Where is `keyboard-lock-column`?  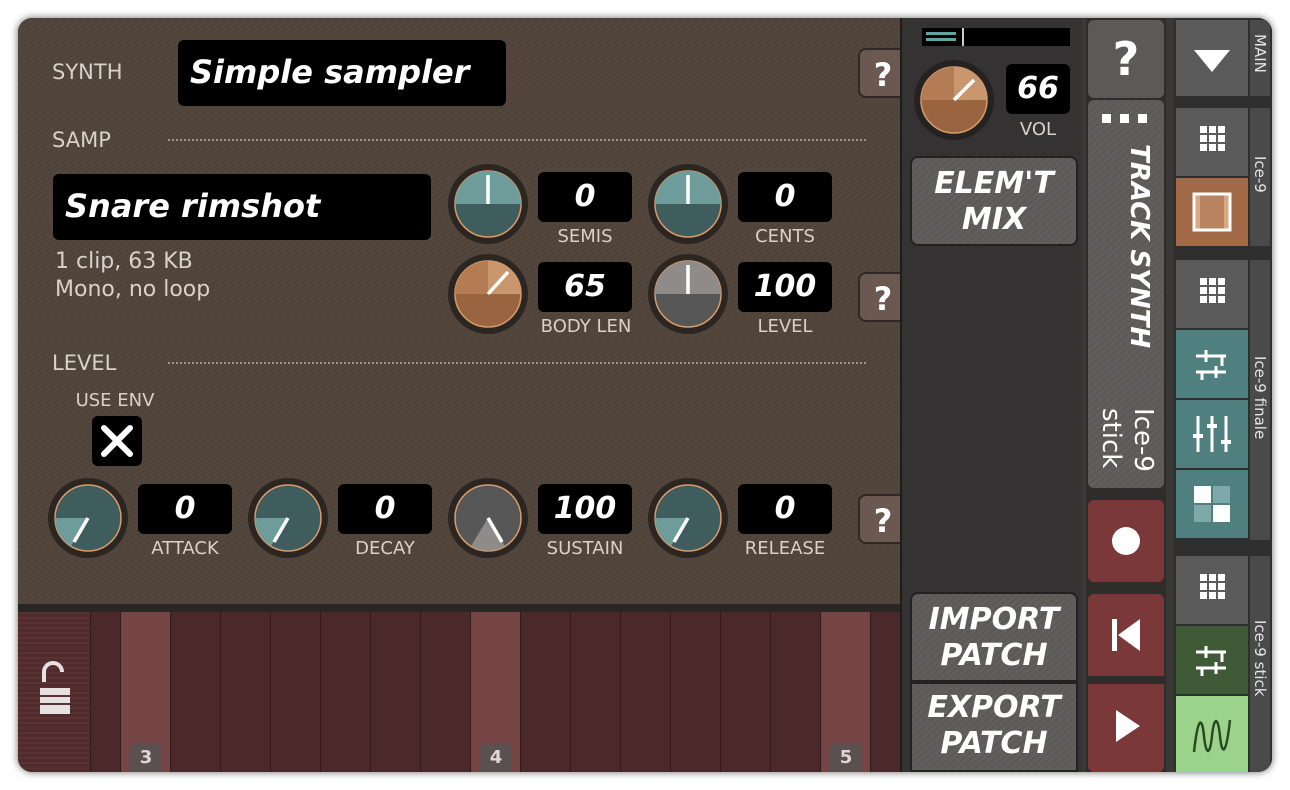 keyboard-lock-column is located at coordinates (54, 692).